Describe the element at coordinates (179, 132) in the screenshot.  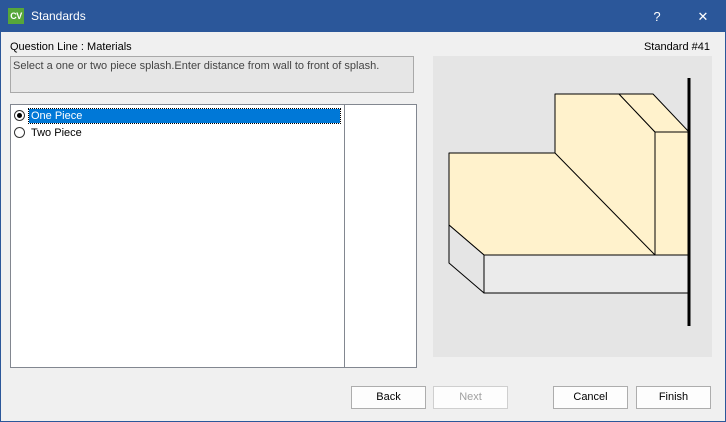
I see `option-two-piece: Two Piece` at that location.